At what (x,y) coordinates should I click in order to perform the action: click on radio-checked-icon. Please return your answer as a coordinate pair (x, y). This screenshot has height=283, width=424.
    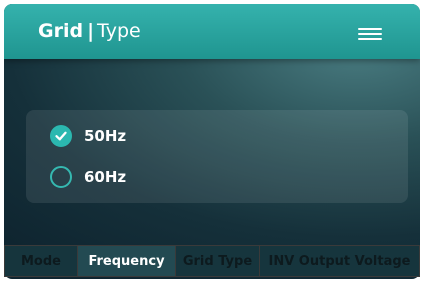
    Looking at the image, I should click on (61, 136).